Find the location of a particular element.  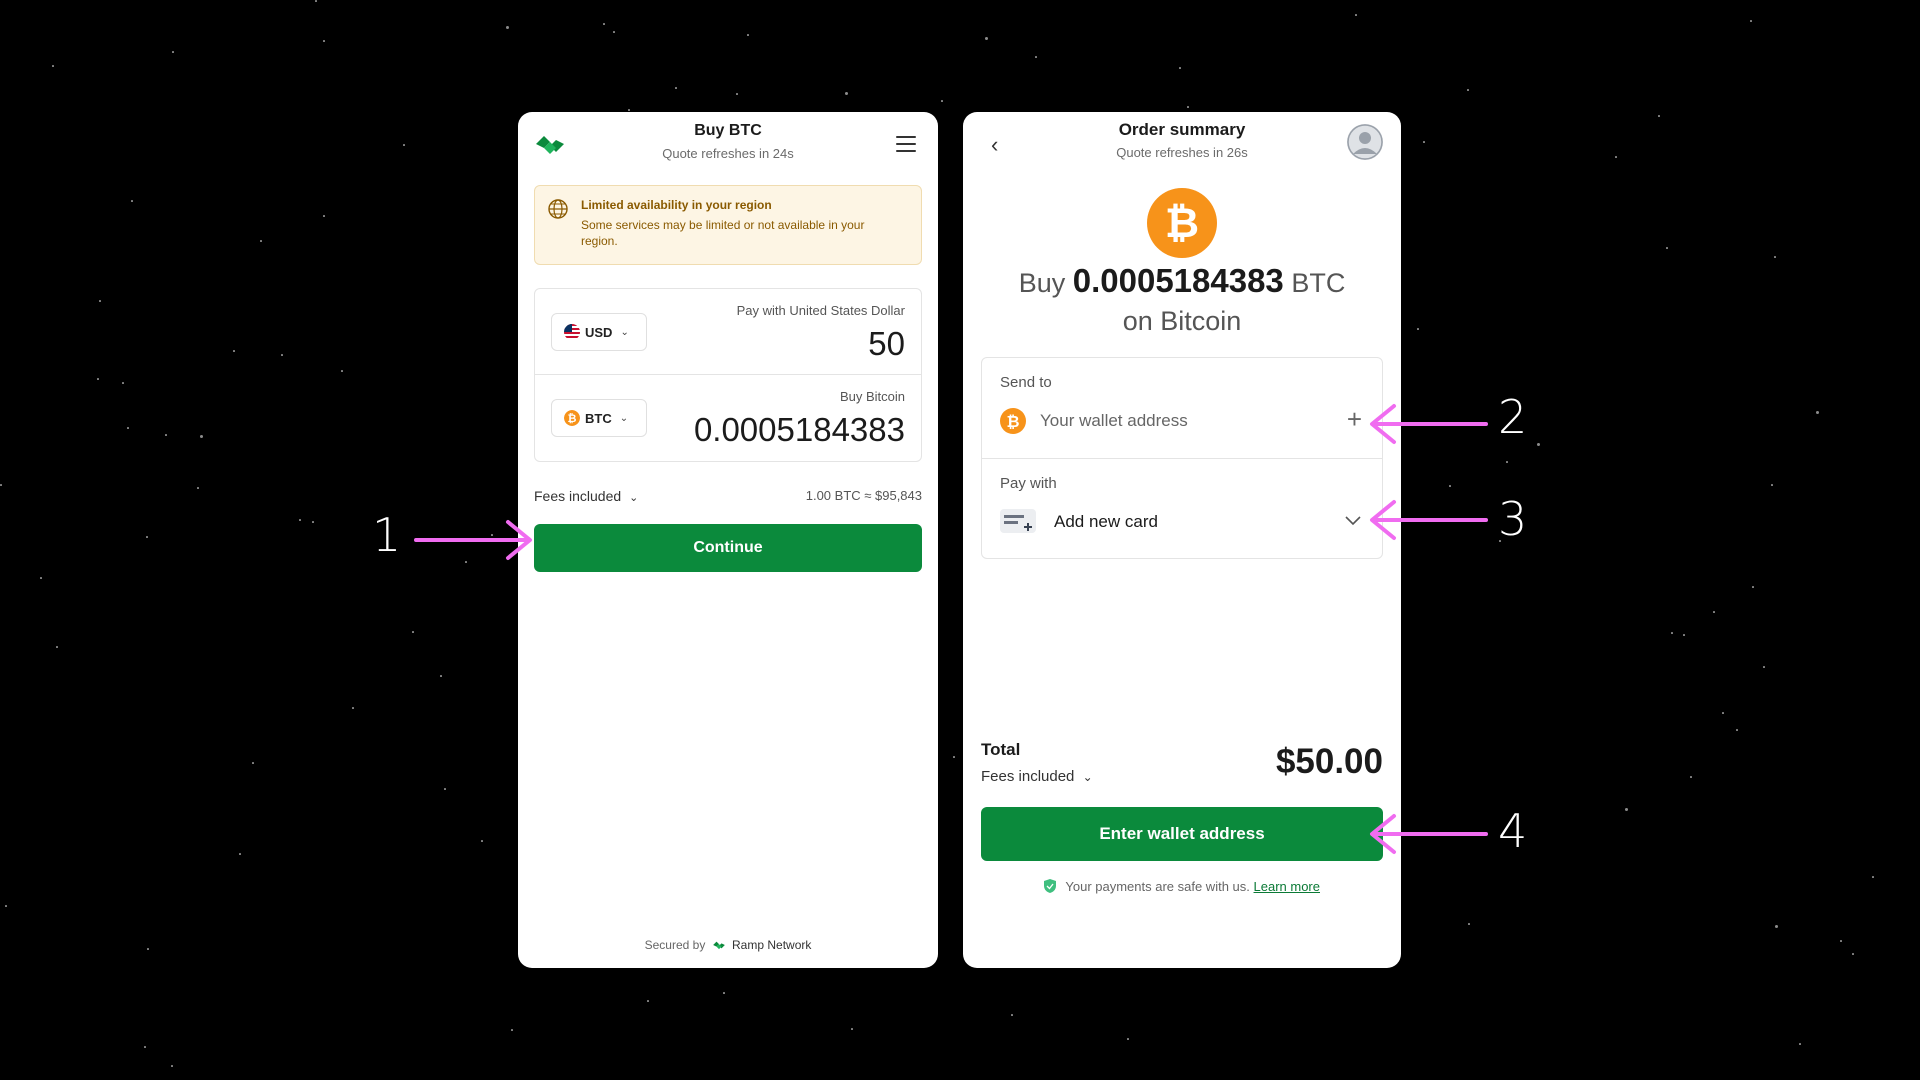

pay-row: USD ⌄ Pay with United States Dollar 50 is located at coordinates (728, 332).